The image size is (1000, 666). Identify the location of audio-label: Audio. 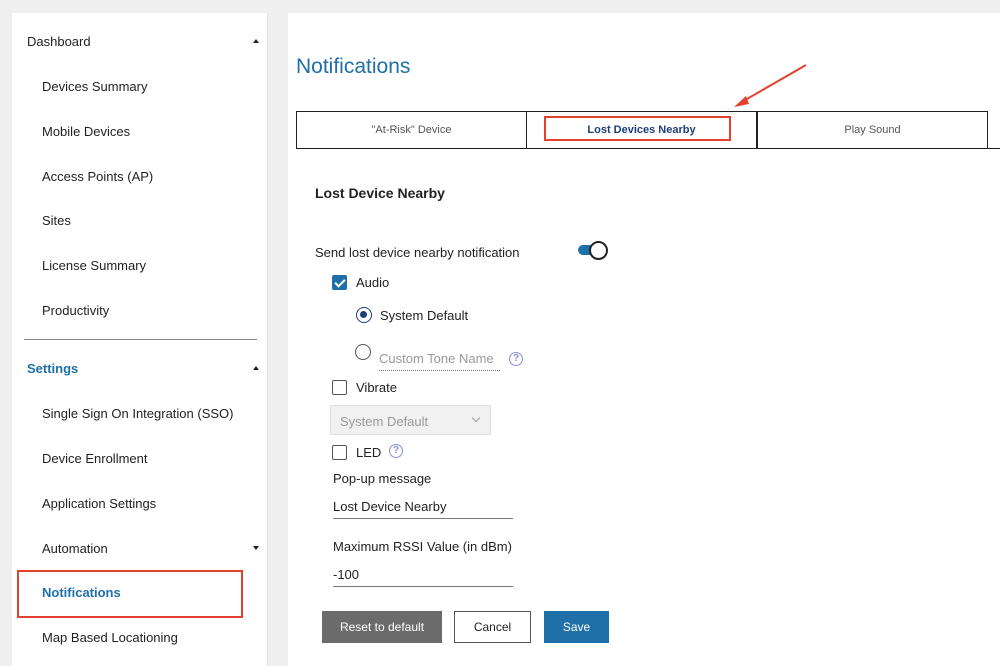
(373, 282).